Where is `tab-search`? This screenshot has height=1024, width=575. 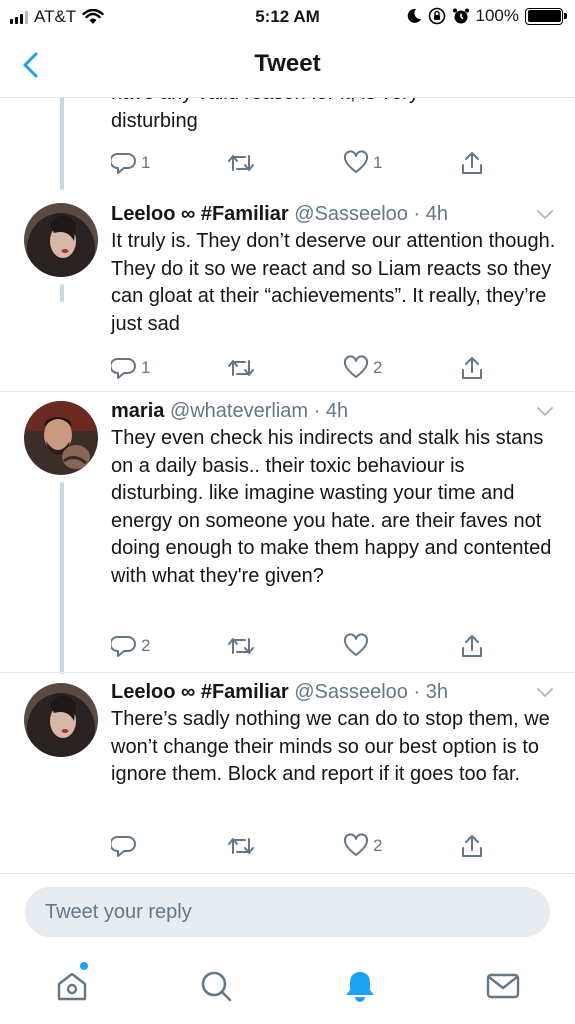
tab-search is located at coordinates (216, 986).